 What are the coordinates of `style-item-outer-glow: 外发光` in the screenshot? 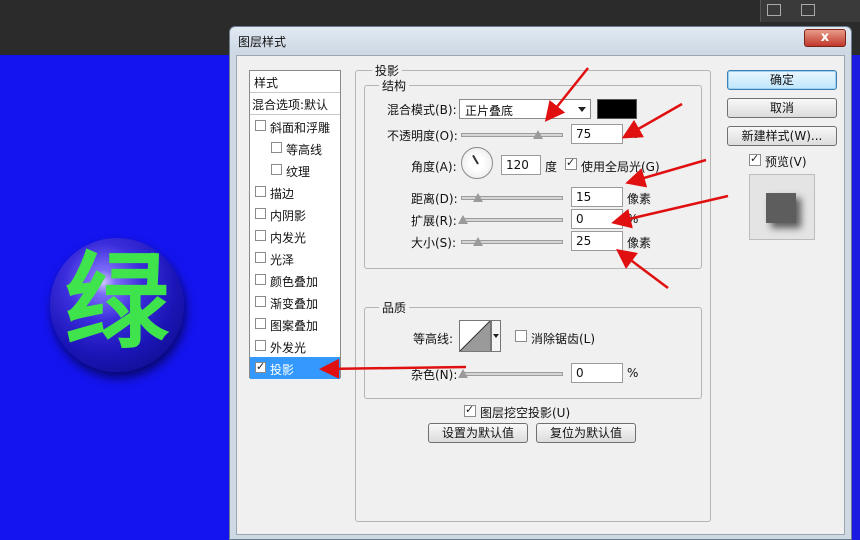 It's located at (295, 346).